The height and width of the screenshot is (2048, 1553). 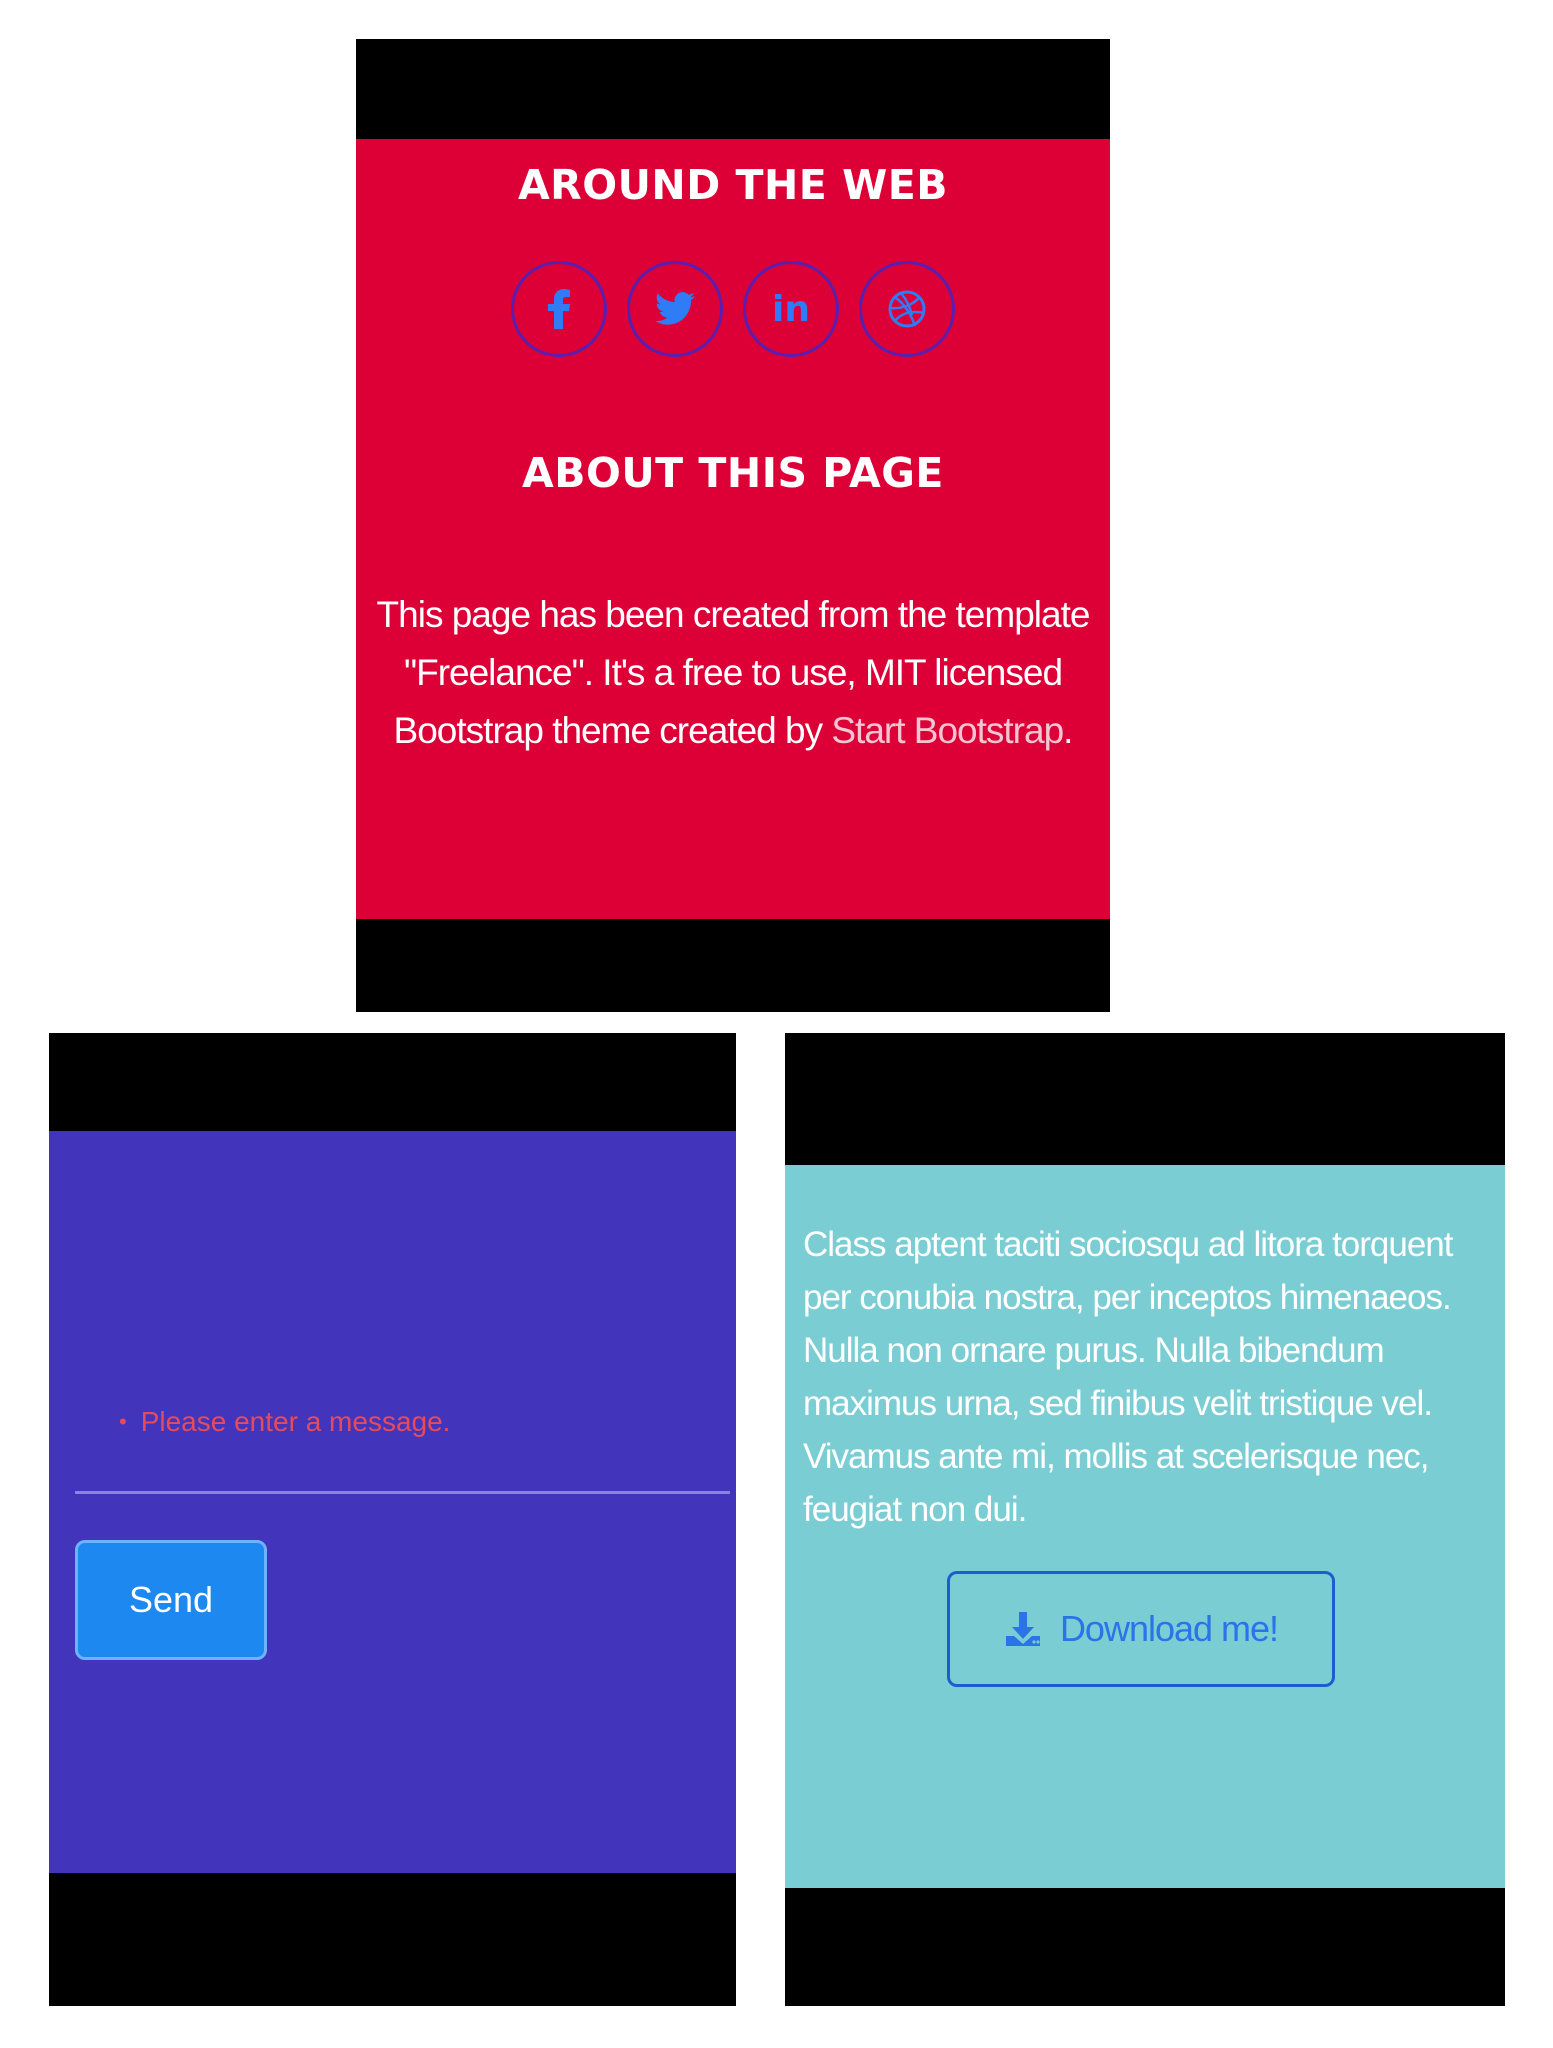 I want to click on linkedin-button: in, so click(x=791, y=309).